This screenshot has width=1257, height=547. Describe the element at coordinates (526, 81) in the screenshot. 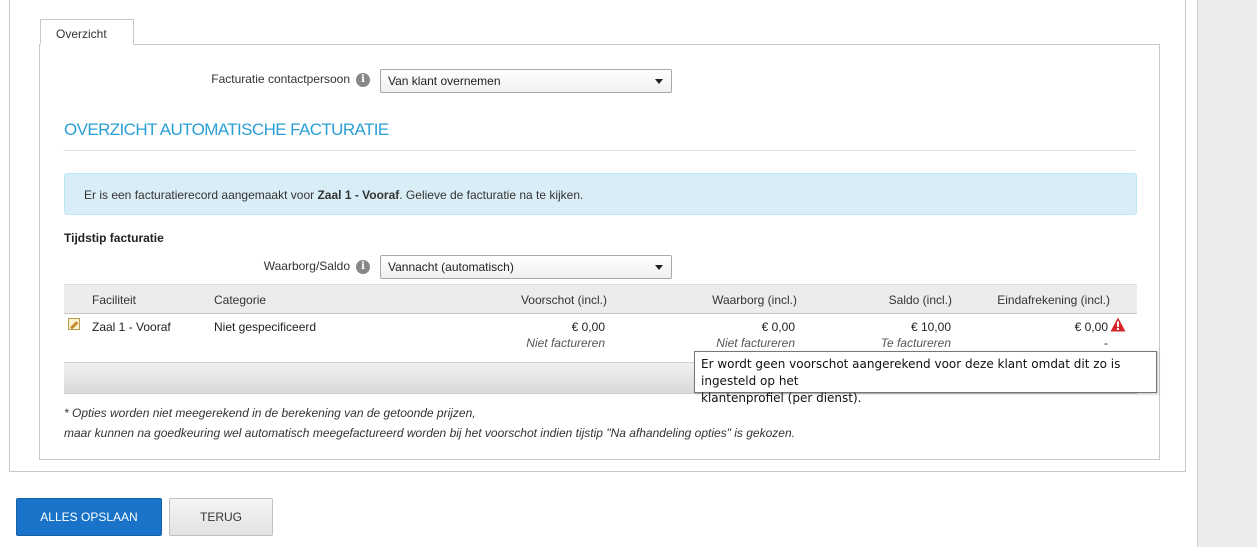

I see `contact-select: Van klant overnemen` at that location.